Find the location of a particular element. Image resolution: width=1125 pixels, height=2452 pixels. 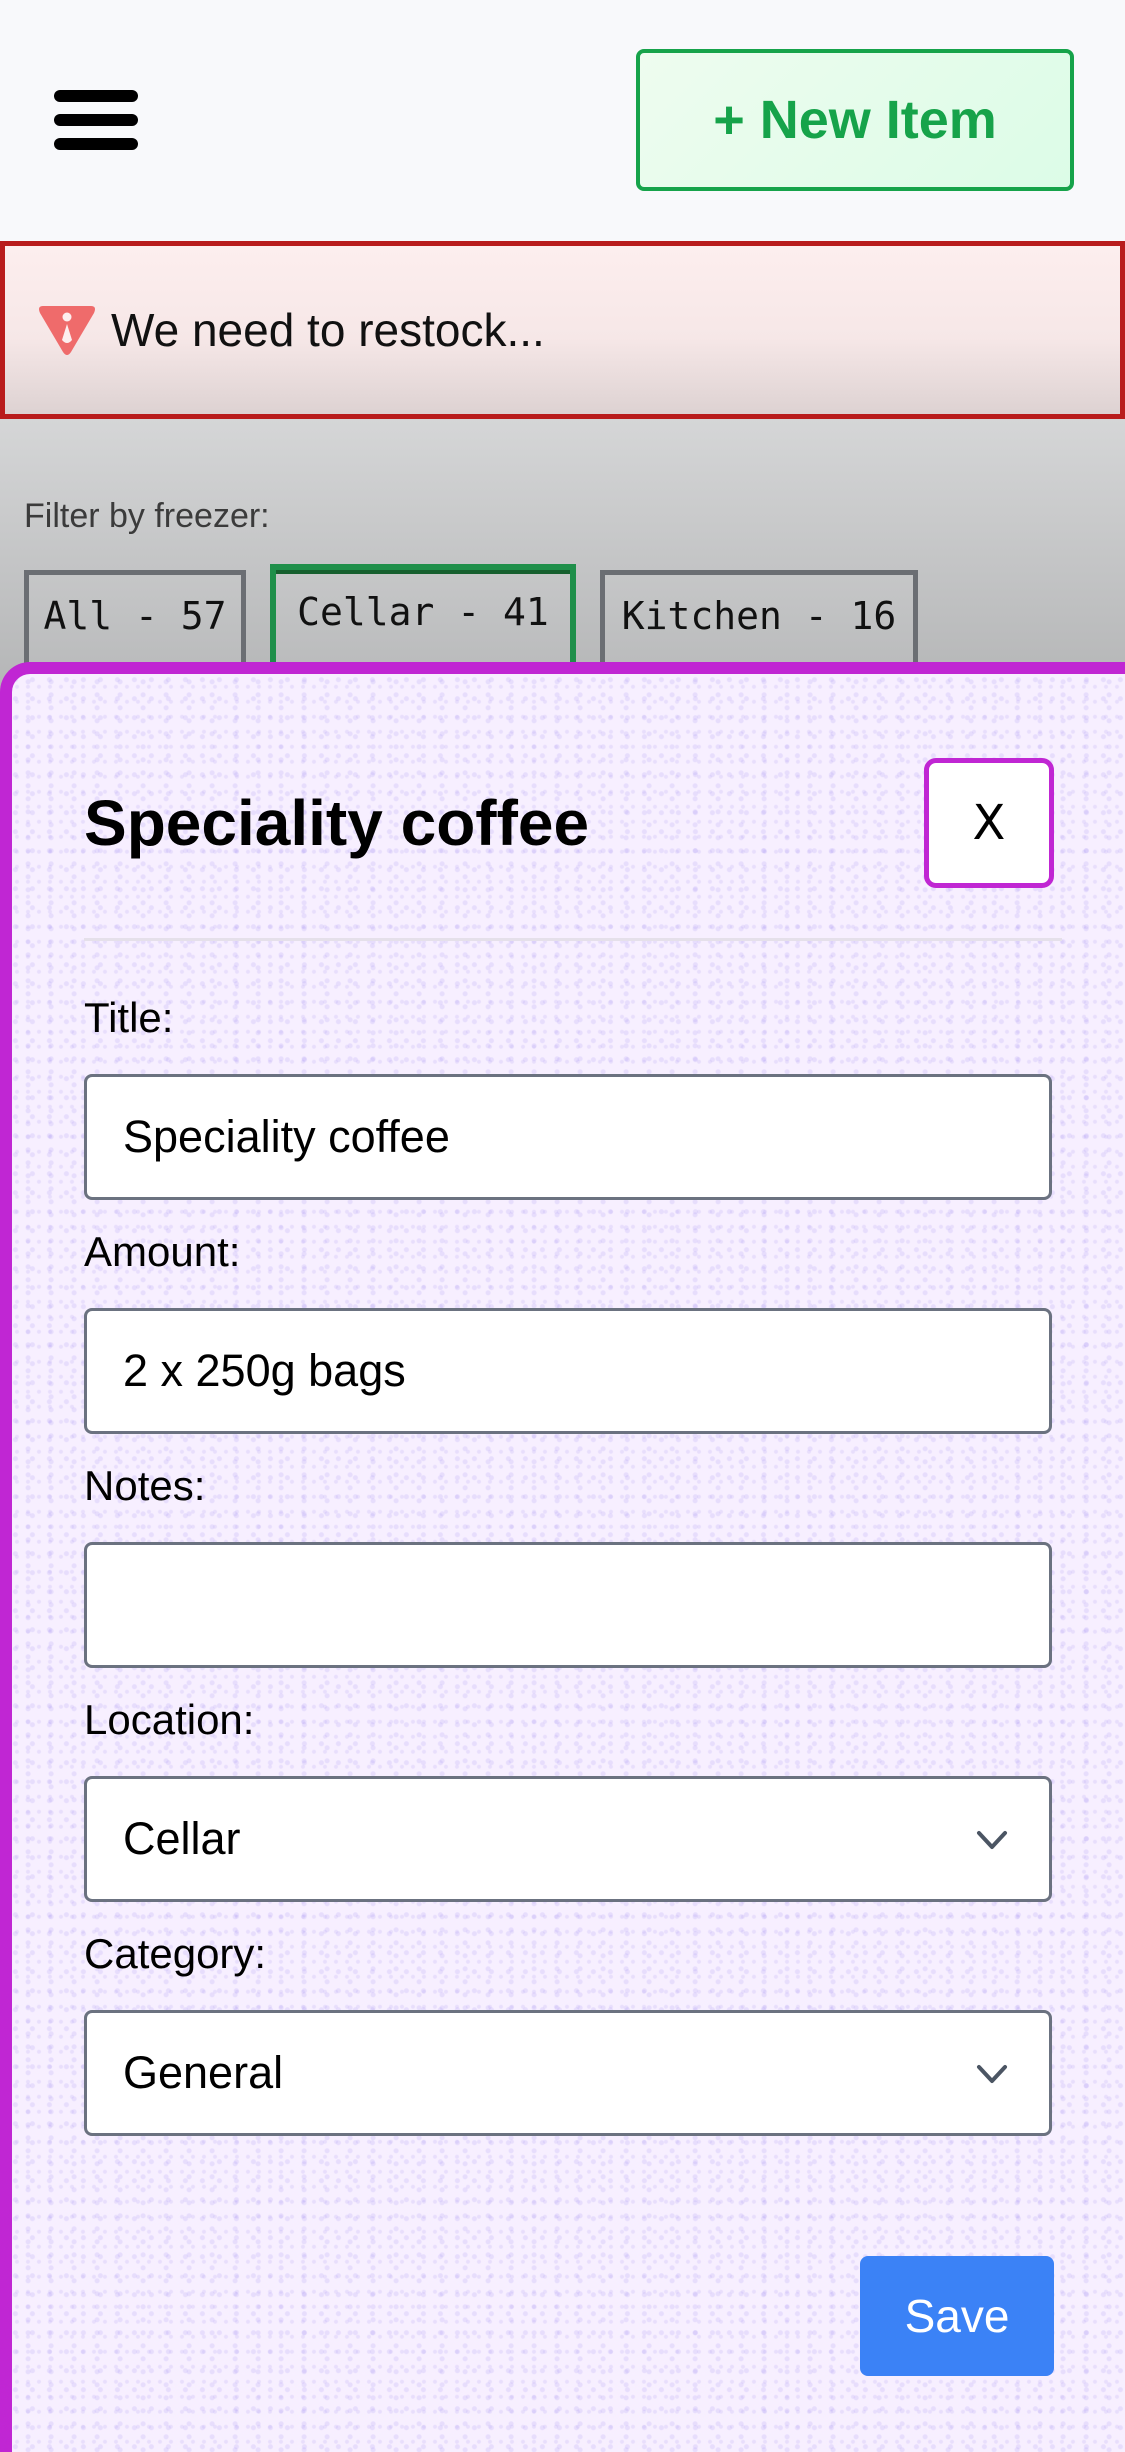

hamburger-menu-icon is located at coordinates (96, 121).